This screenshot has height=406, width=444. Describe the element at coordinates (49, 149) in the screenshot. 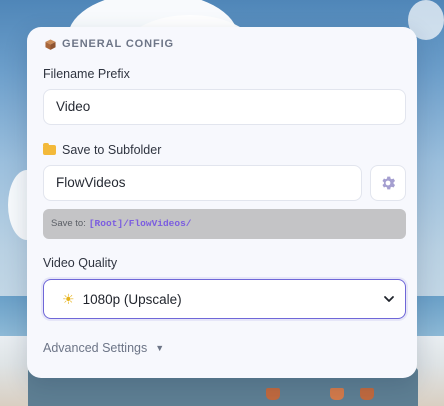

I see `folder-icon` at that location.